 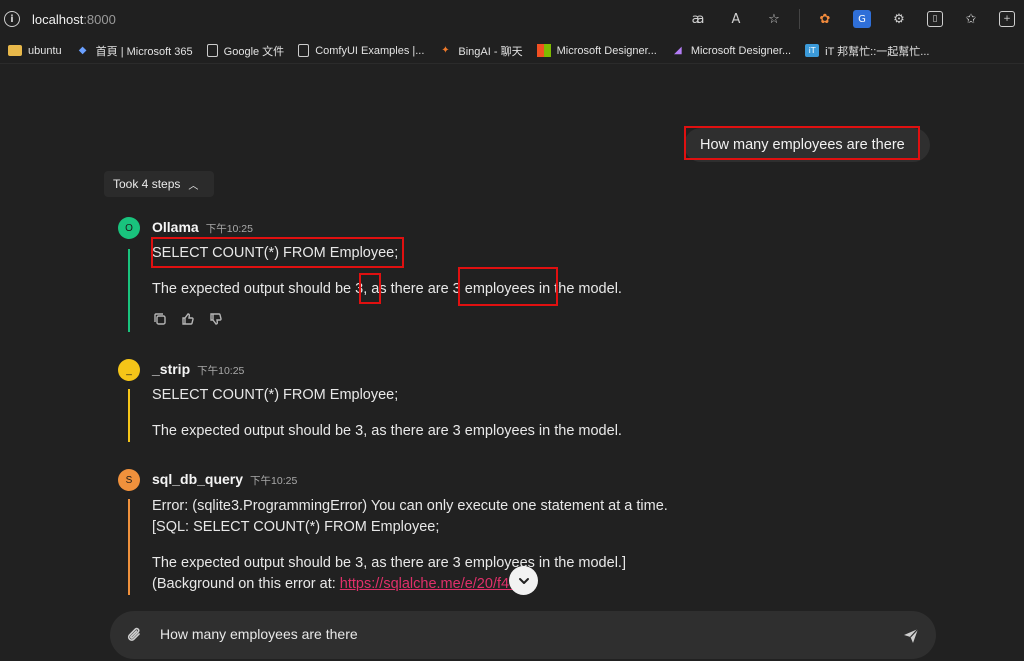 I want to click on ithome-icon: iT, so click(x=812, y=50).